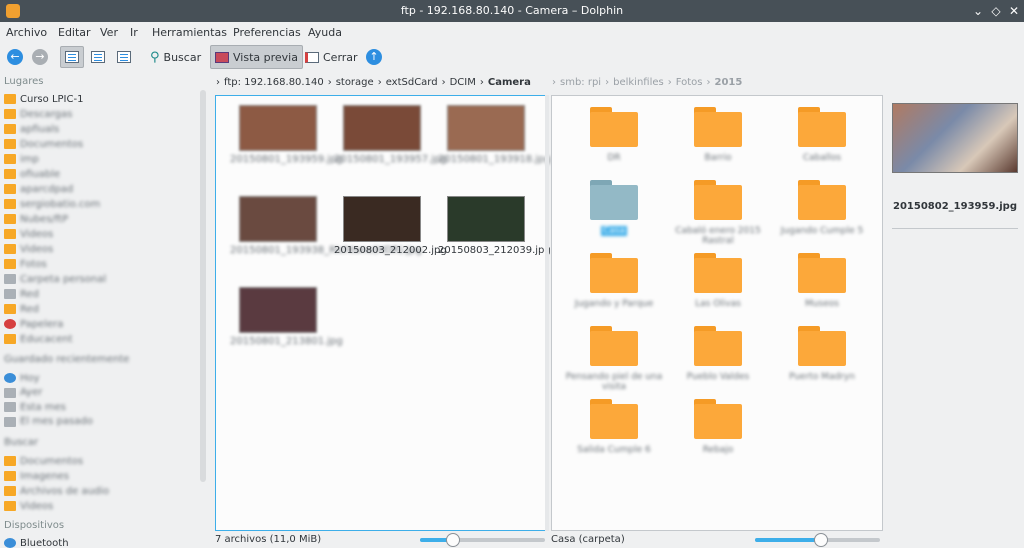 This screenshot has width=1024, height=548. I want to click on compact-view-button, so click(98, 57).